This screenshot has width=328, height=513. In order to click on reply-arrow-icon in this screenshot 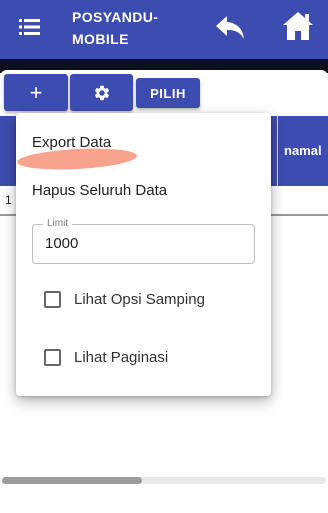, I will do `click(230, 27)`.